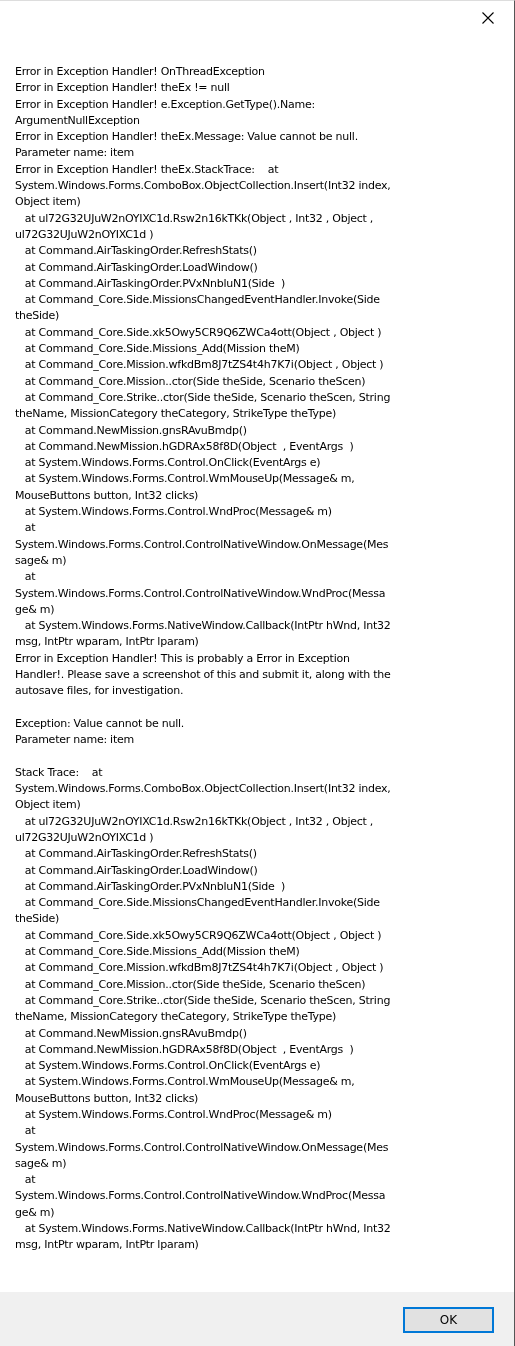 The height and width of the screenshot is (1346, 515). Describe the element at coordinates (100, 732) in the screenshot. I see `error-message-text: Exception: Value cannot be null. Parameter name: item` at that location.